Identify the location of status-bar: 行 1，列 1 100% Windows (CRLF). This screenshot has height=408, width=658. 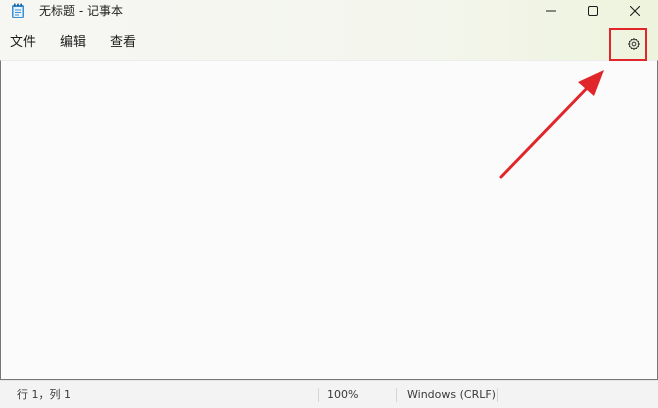
(329, 394).